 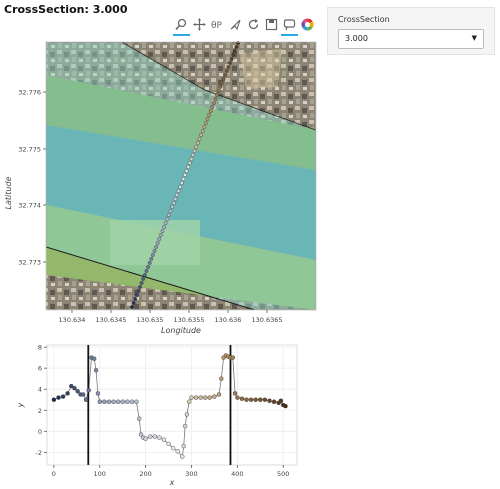 I want to click on crosssection-widget: CrossSection 3.000 ▼, so click(x=411, y=31).